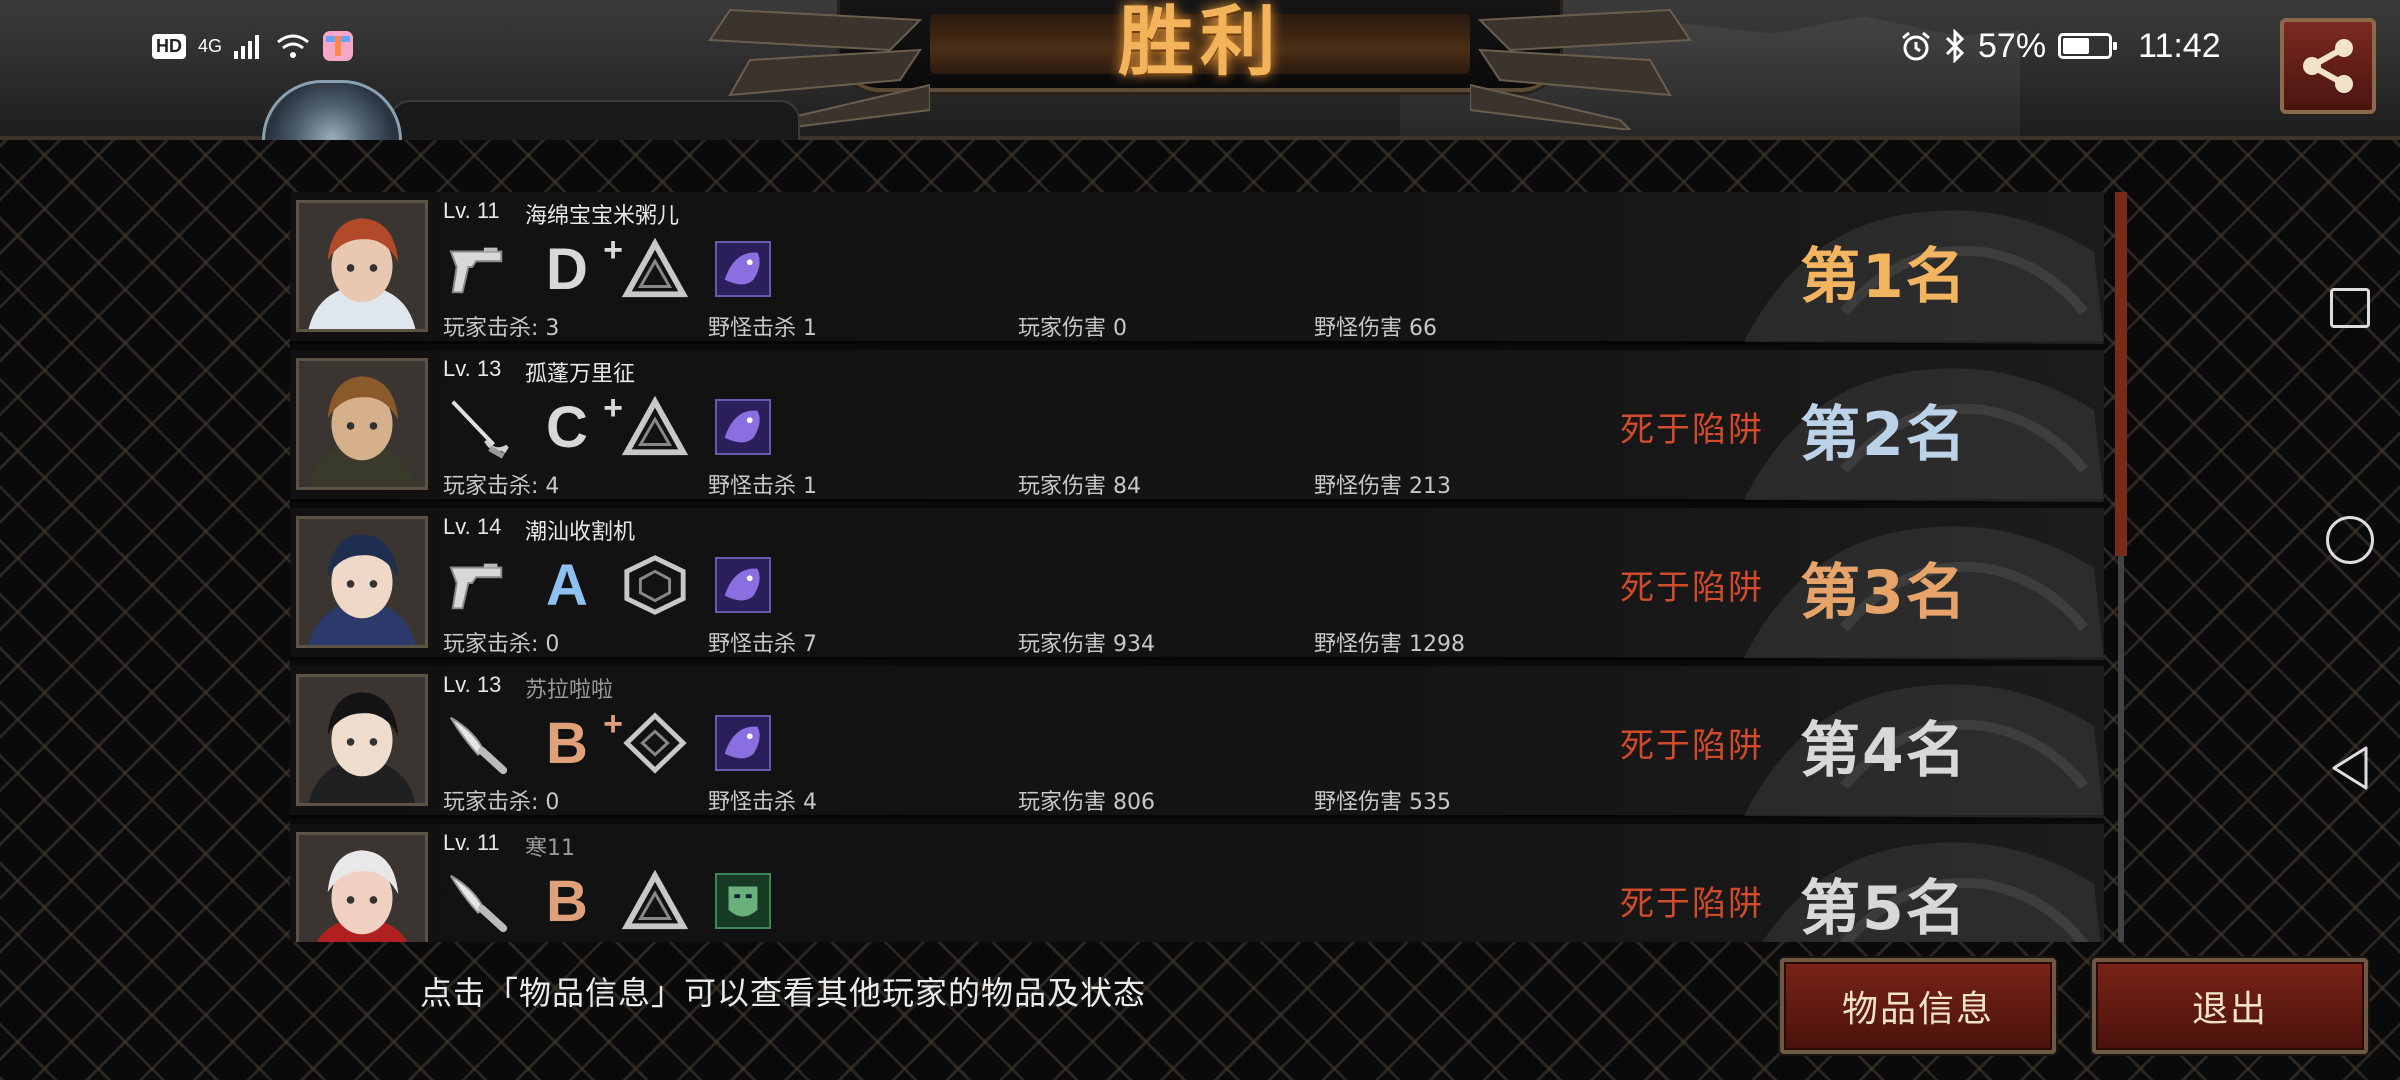 This screenshot has width=2400, height=1080. What do you see at coordinates (762, 802) in the screenshot?
I see `monster-kills: 野怪击杀 4` at bounding box center [762, 802].